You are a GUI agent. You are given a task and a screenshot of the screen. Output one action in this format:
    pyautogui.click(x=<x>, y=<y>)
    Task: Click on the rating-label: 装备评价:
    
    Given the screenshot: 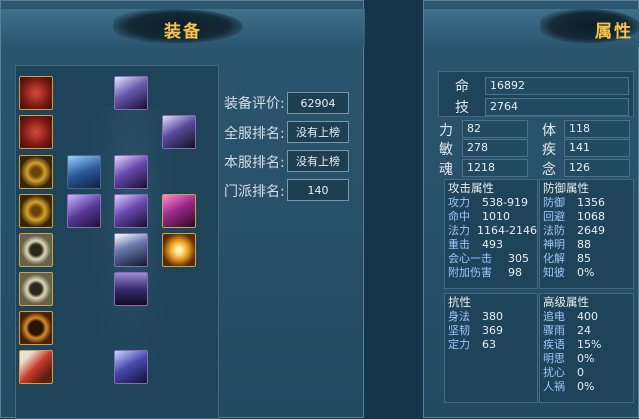 What is the action you would take?
    pyautogui.click(x=254, y=104)
    